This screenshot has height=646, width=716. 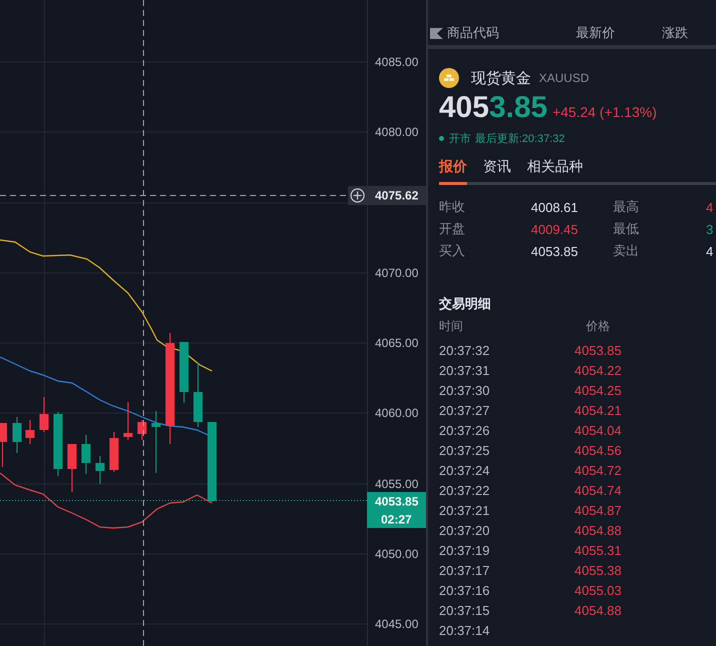 I want to click on instrument-symbol: XAUUSD, so click(x=564, y=78).